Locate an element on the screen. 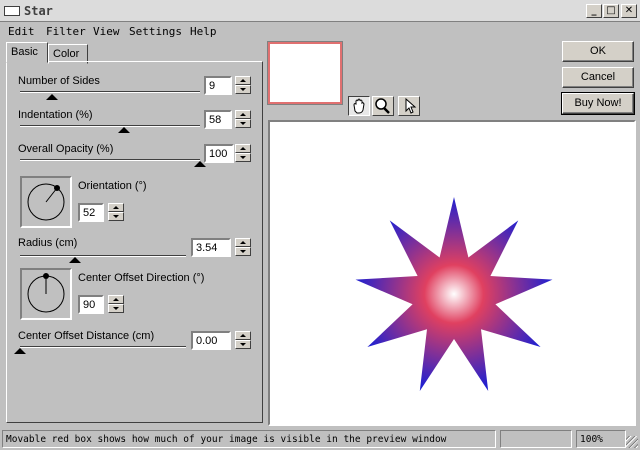  indentation-slider is located at coordinates (110, 126).